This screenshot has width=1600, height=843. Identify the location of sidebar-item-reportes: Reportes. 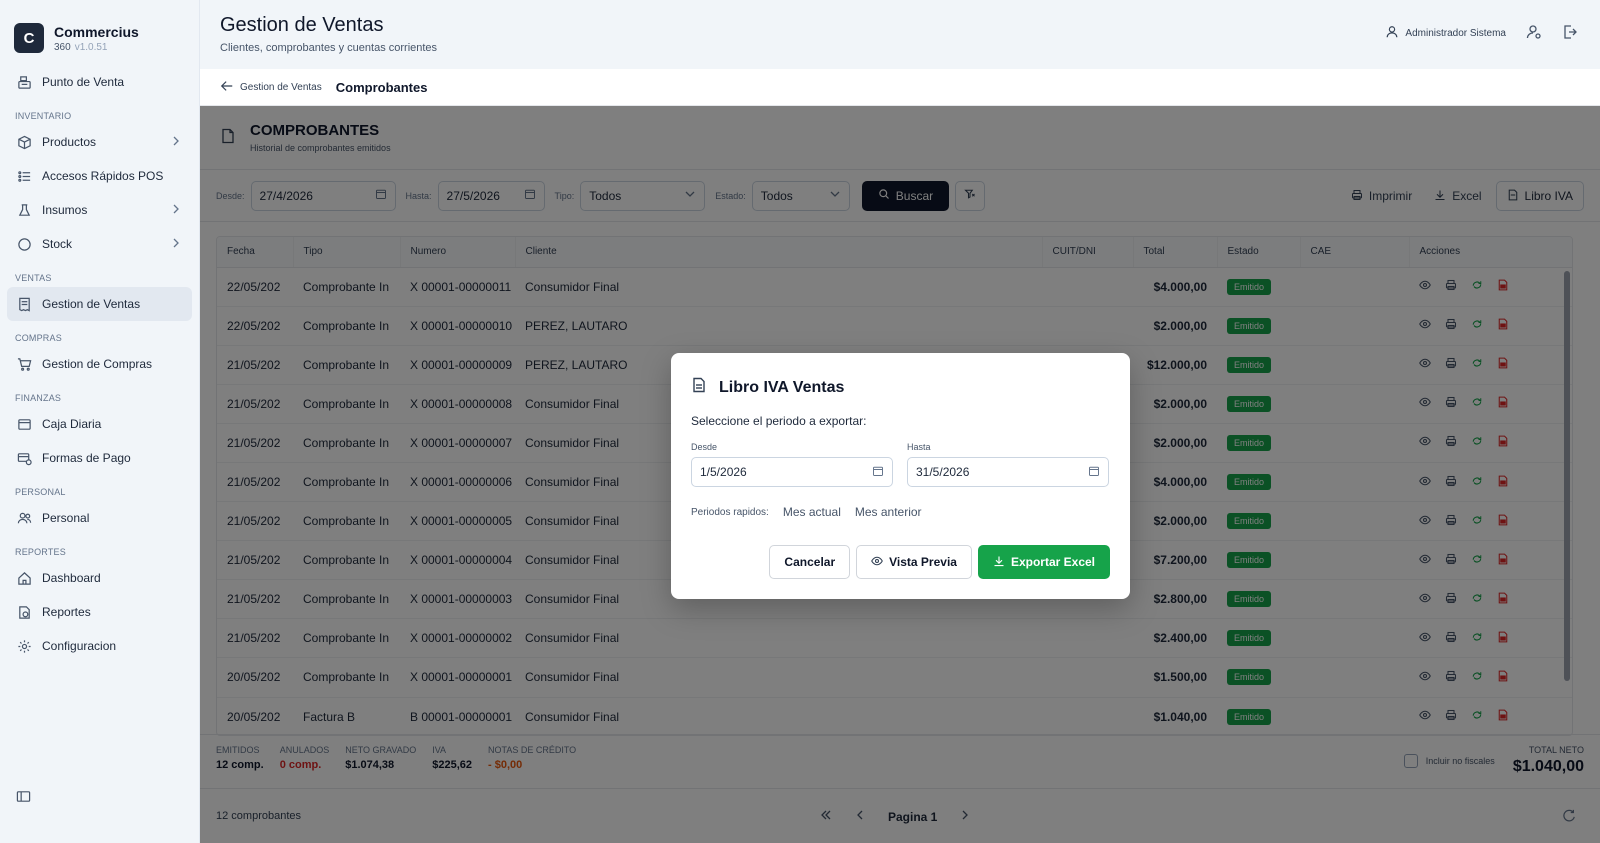
(99, 612).